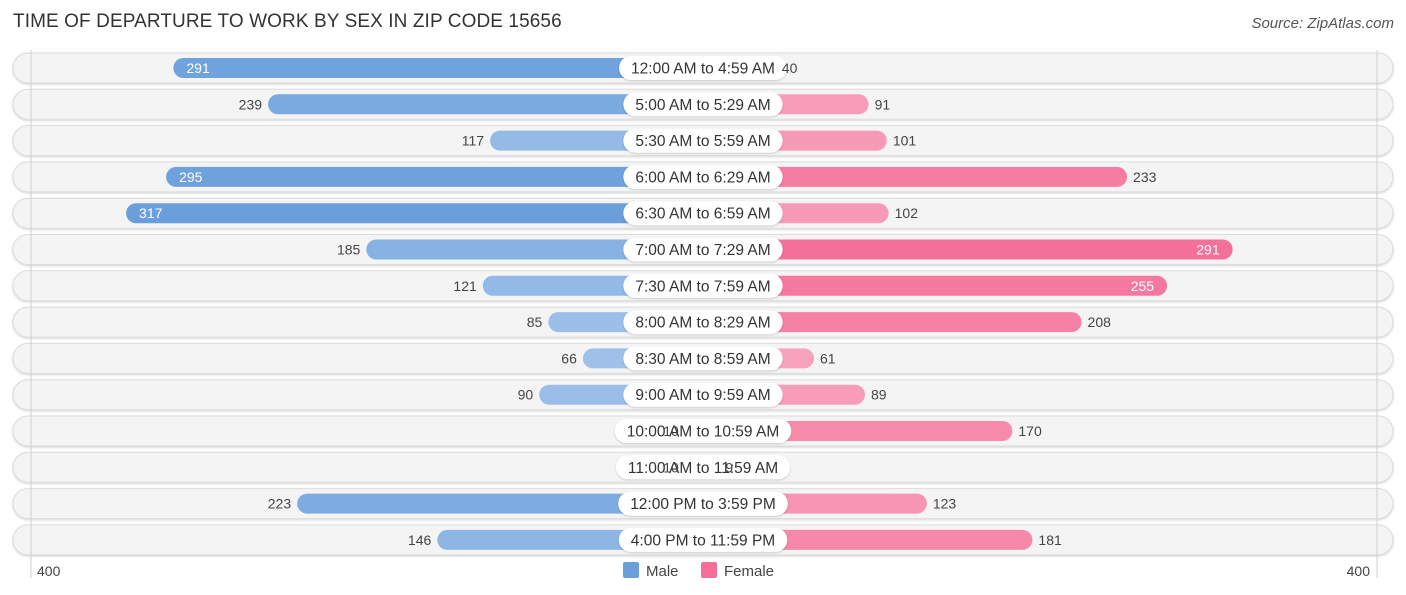  Describe the element at coordinates (465, 286) in the screenshot. I see `male-value-label: 121` at that location.